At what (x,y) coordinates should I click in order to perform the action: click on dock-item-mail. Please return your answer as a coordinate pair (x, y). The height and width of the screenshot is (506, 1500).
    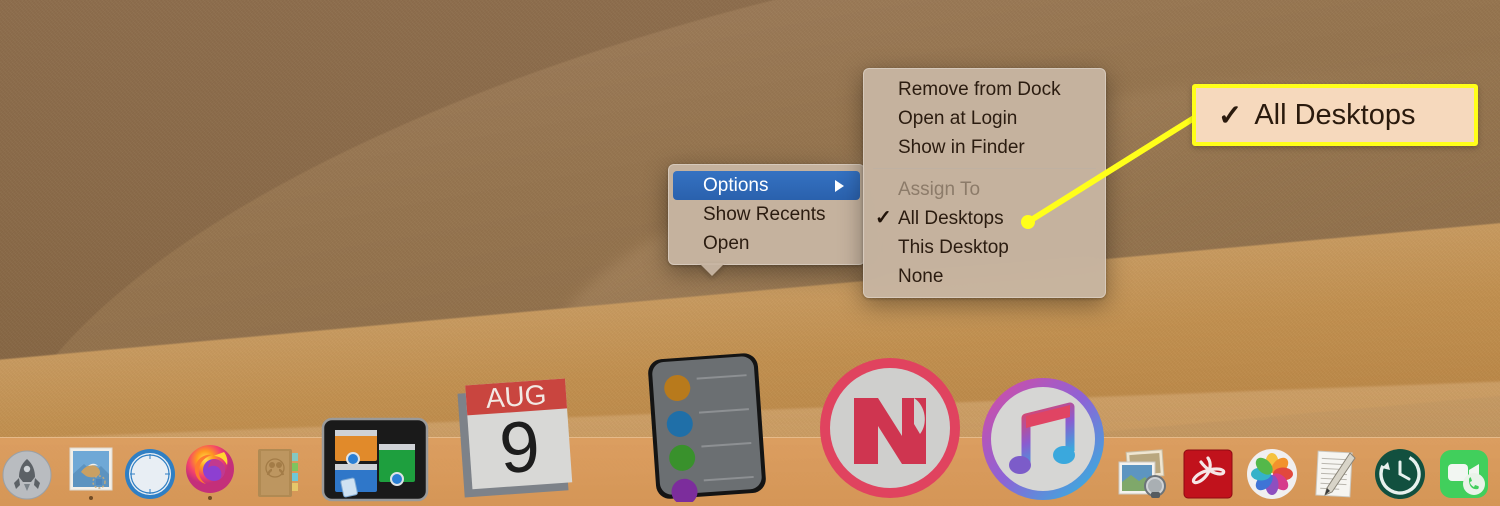
    Looking at the image, I should click on (91, 472).